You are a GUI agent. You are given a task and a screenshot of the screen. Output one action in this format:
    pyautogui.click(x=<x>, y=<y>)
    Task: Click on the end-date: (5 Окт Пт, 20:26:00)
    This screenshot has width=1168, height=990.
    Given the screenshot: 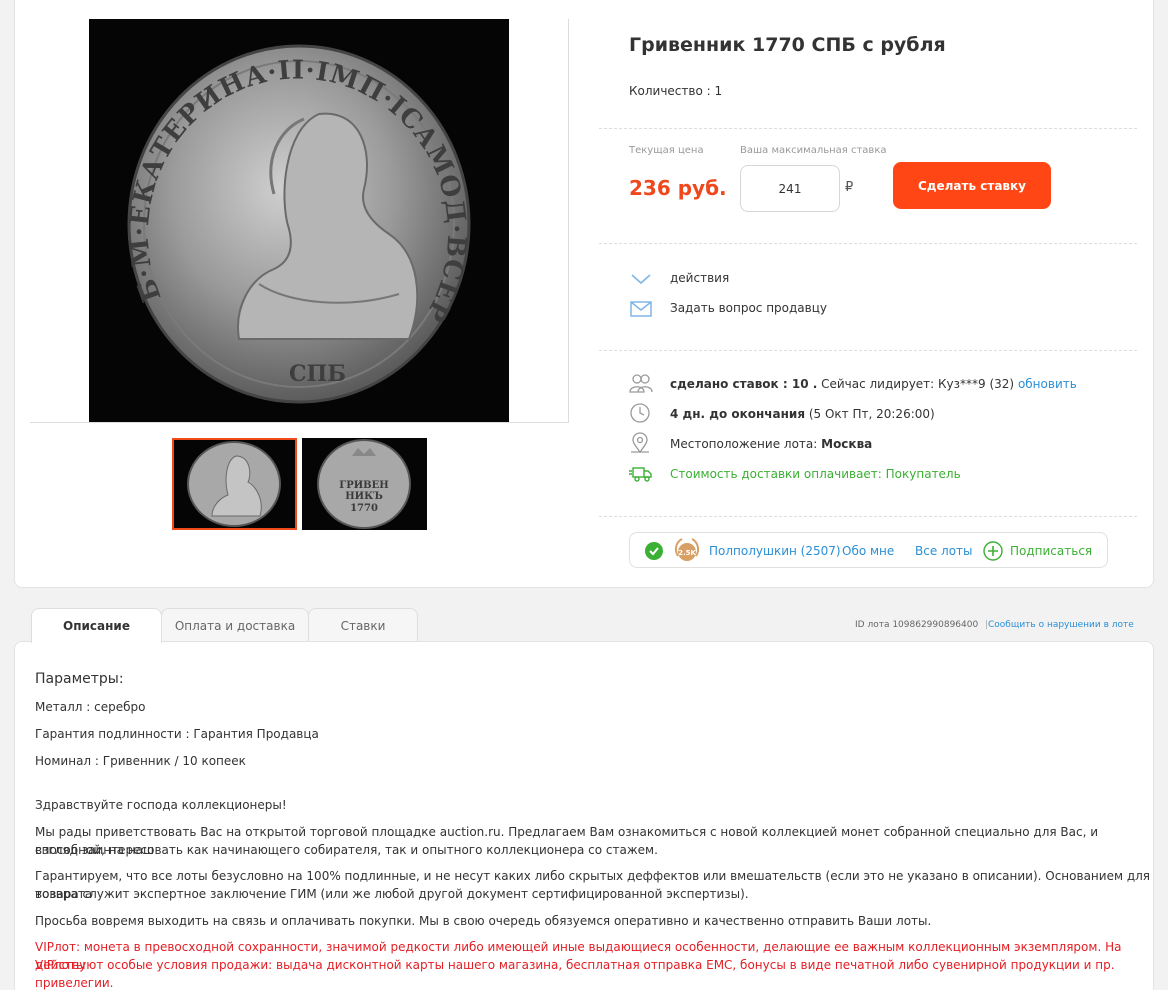 What is the action you would take?
    pyautogui.click(x=870, y=414)
    